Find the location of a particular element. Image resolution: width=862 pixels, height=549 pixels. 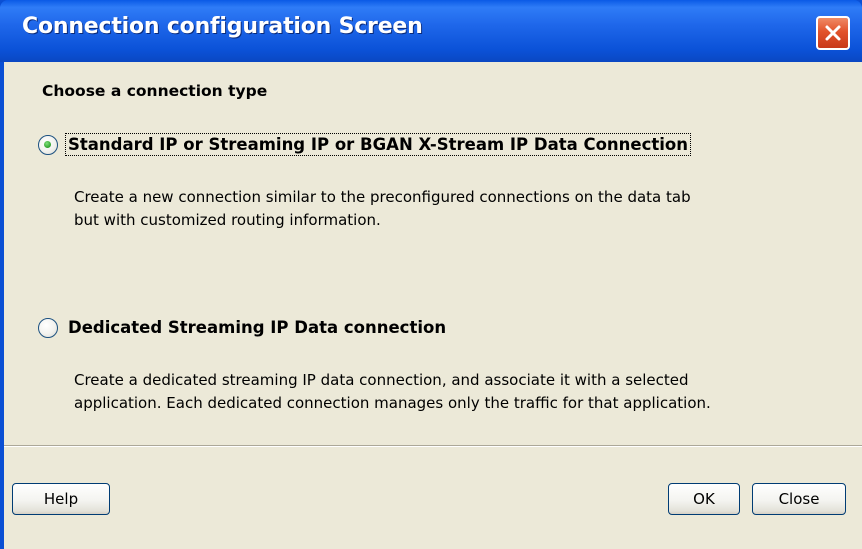

radio-button-standard-ip is located at coordinates (48, 144).